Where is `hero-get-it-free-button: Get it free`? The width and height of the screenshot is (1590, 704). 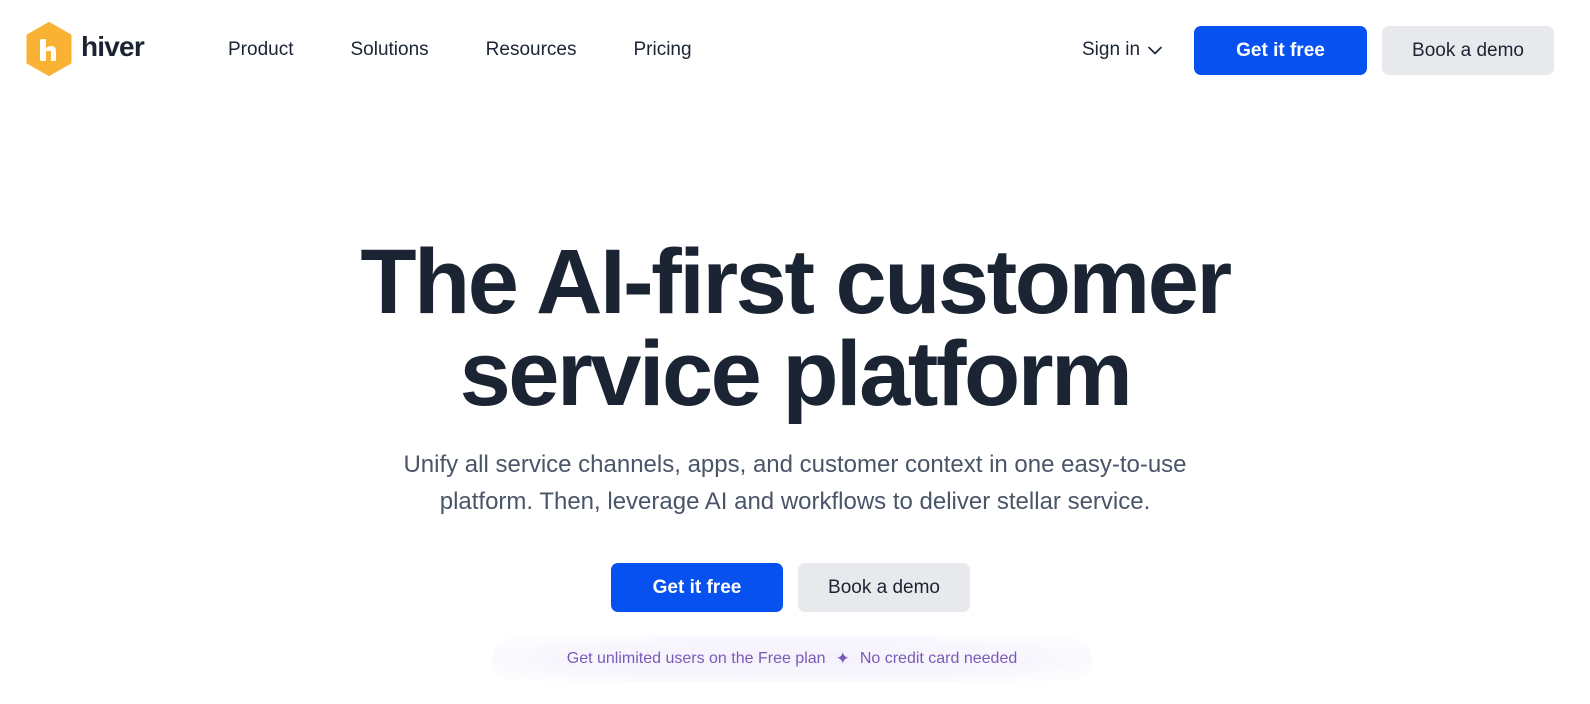 hero-get-it-free-button: Get it free is located at coordinates (697, 587).